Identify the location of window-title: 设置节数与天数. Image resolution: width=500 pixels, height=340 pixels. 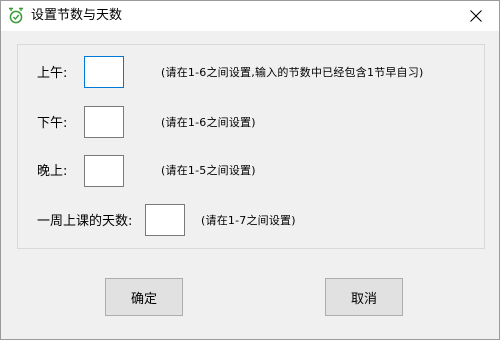
(77, 15).